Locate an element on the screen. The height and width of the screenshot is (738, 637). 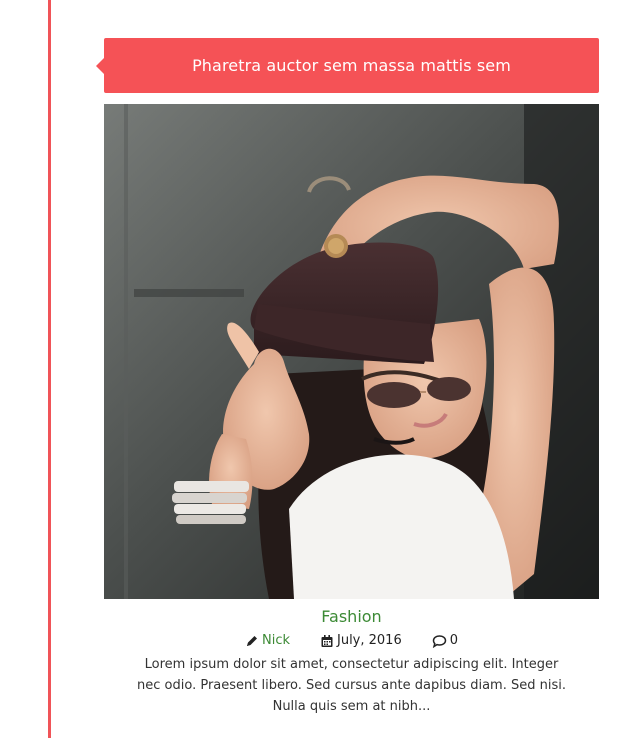
post-title-banner: Pharetra auctor sem massa mattis sem is located at coordinates (347, 65).